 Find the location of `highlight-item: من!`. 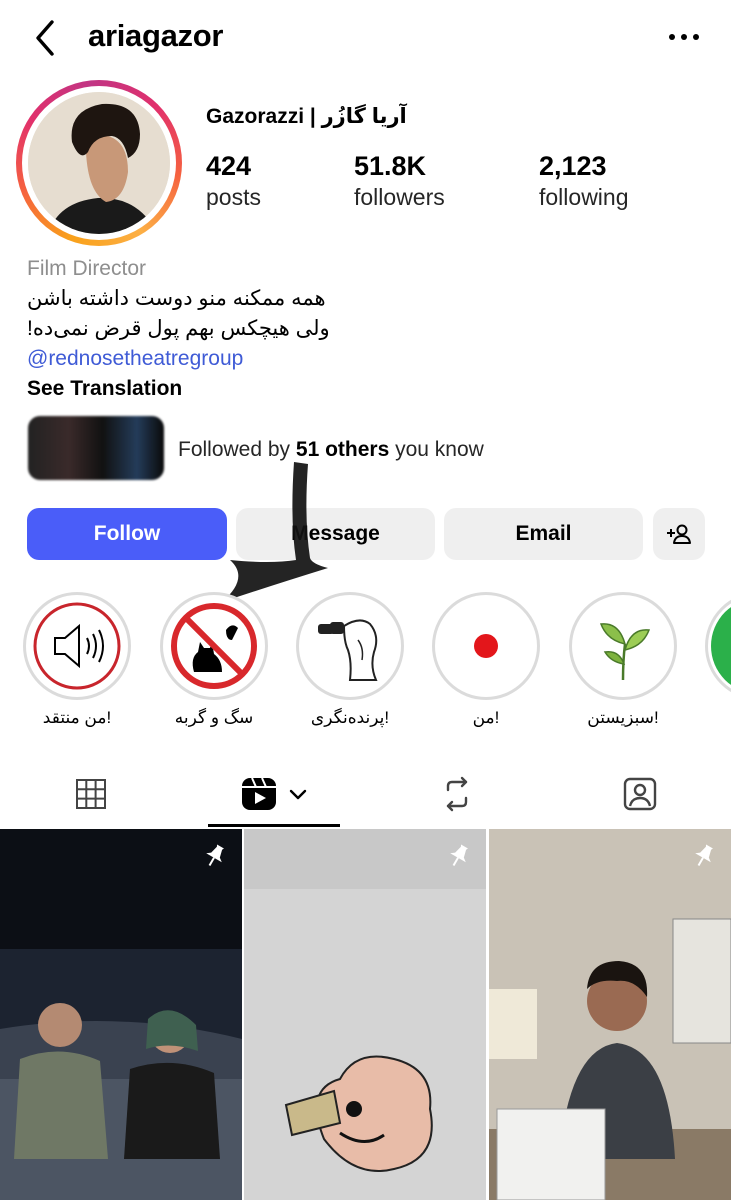

highlight-item: من! is located at coordinates (486, 660).